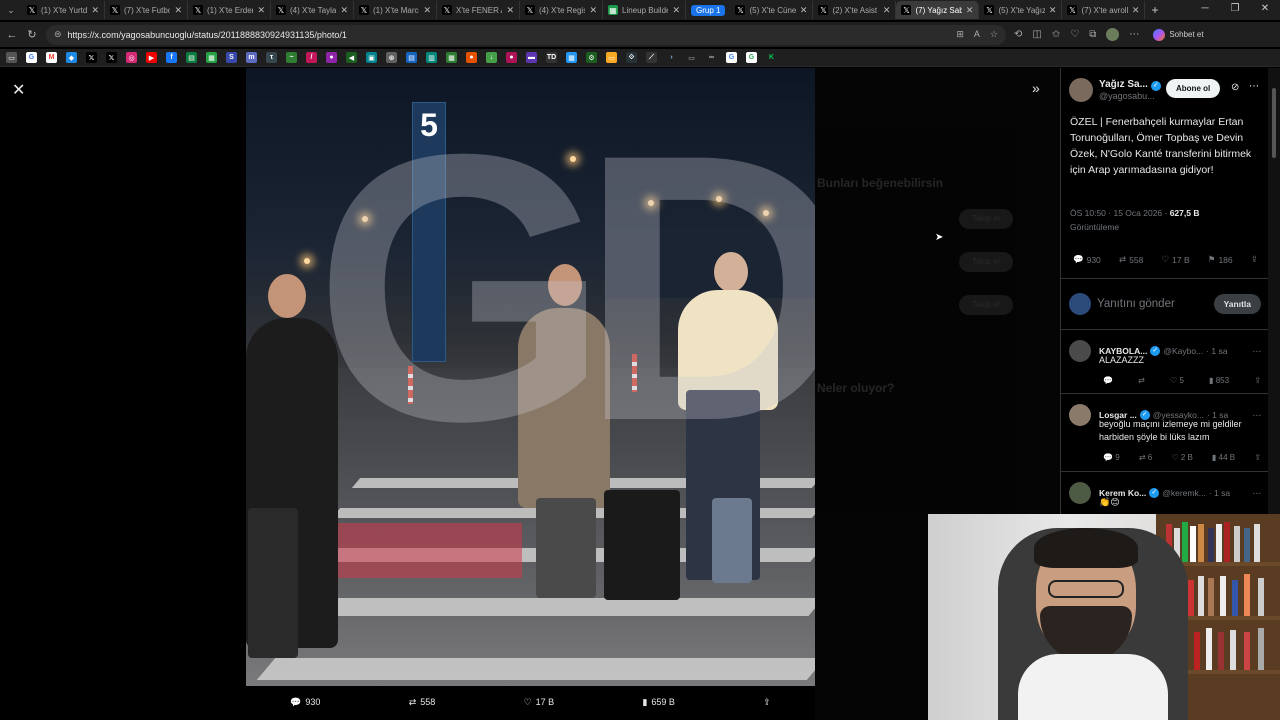 The height and width of the screenshot is (720, 1280). Describe the element at coordinates (1257, 457) in the screenshot. I see `share-icon: ⇪` at that location.